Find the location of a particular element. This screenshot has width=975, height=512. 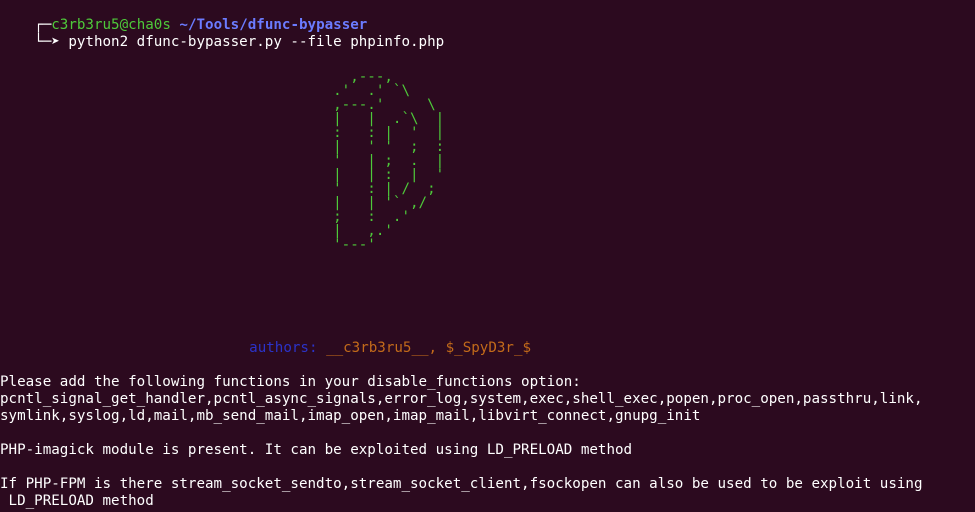

prompt-corner-bottom: └─➤ is located at coordinates (47, 42).